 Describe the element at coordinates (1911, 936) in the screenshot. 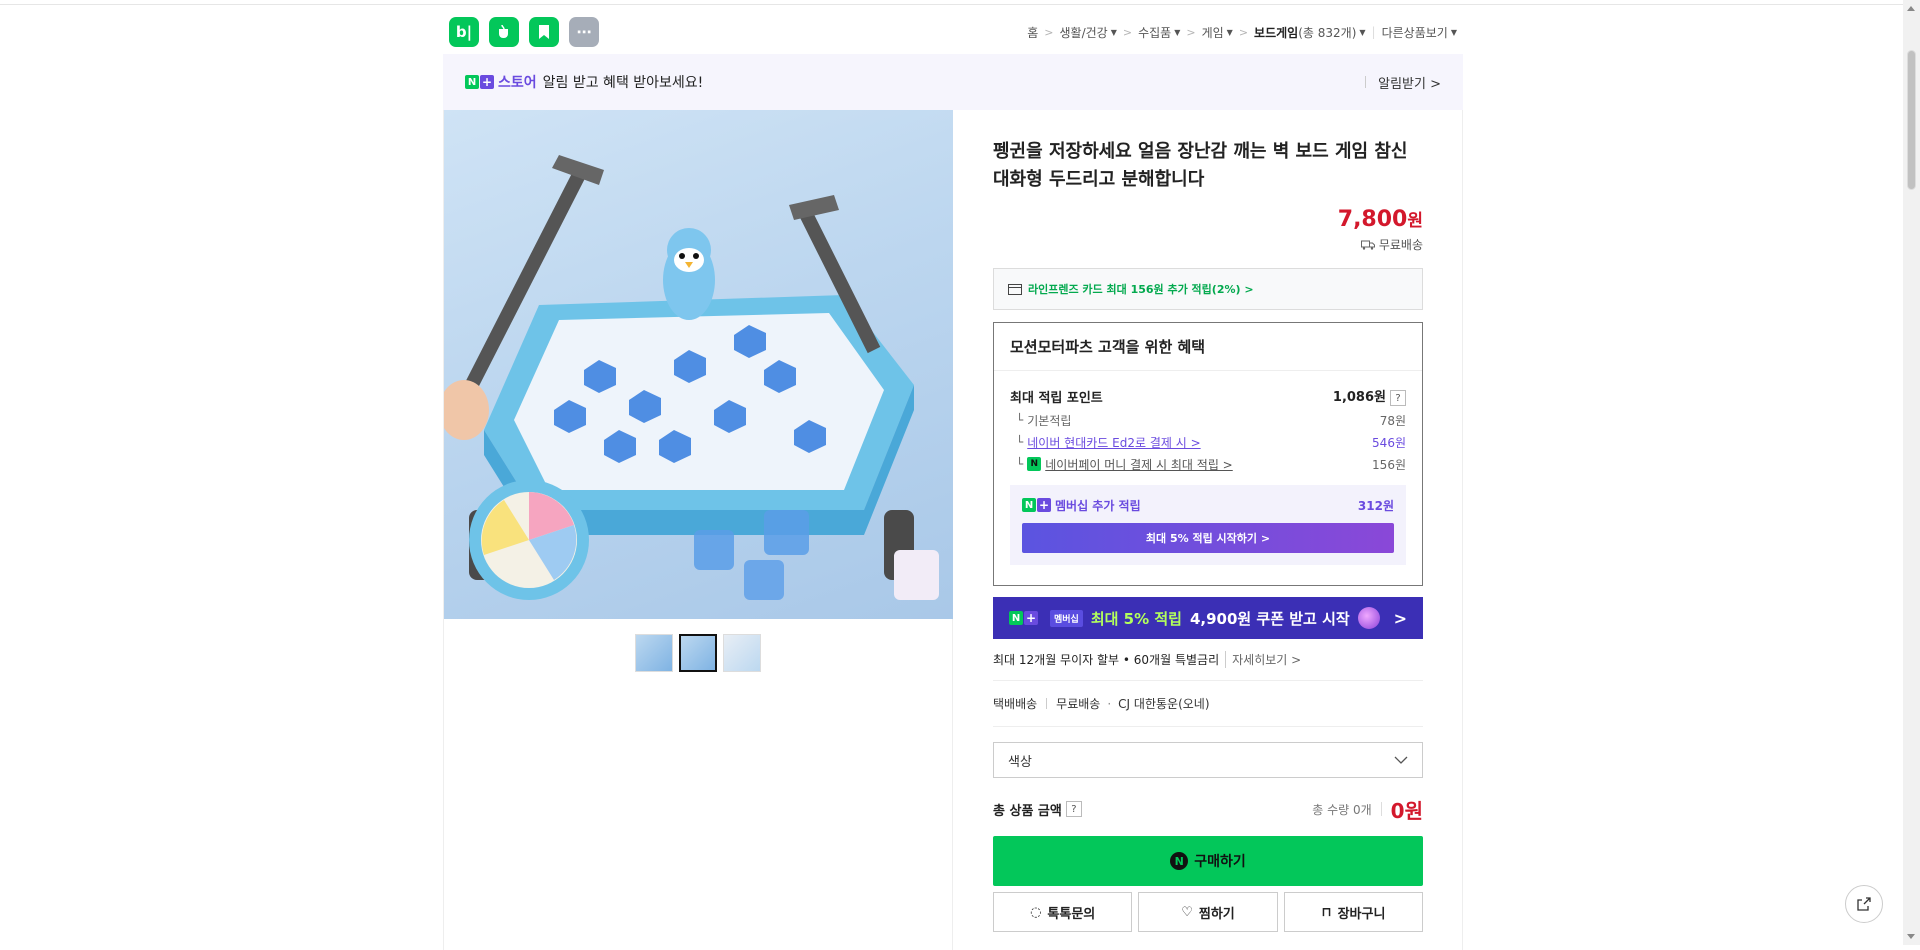

I see `scroll-down-icon` at that location.